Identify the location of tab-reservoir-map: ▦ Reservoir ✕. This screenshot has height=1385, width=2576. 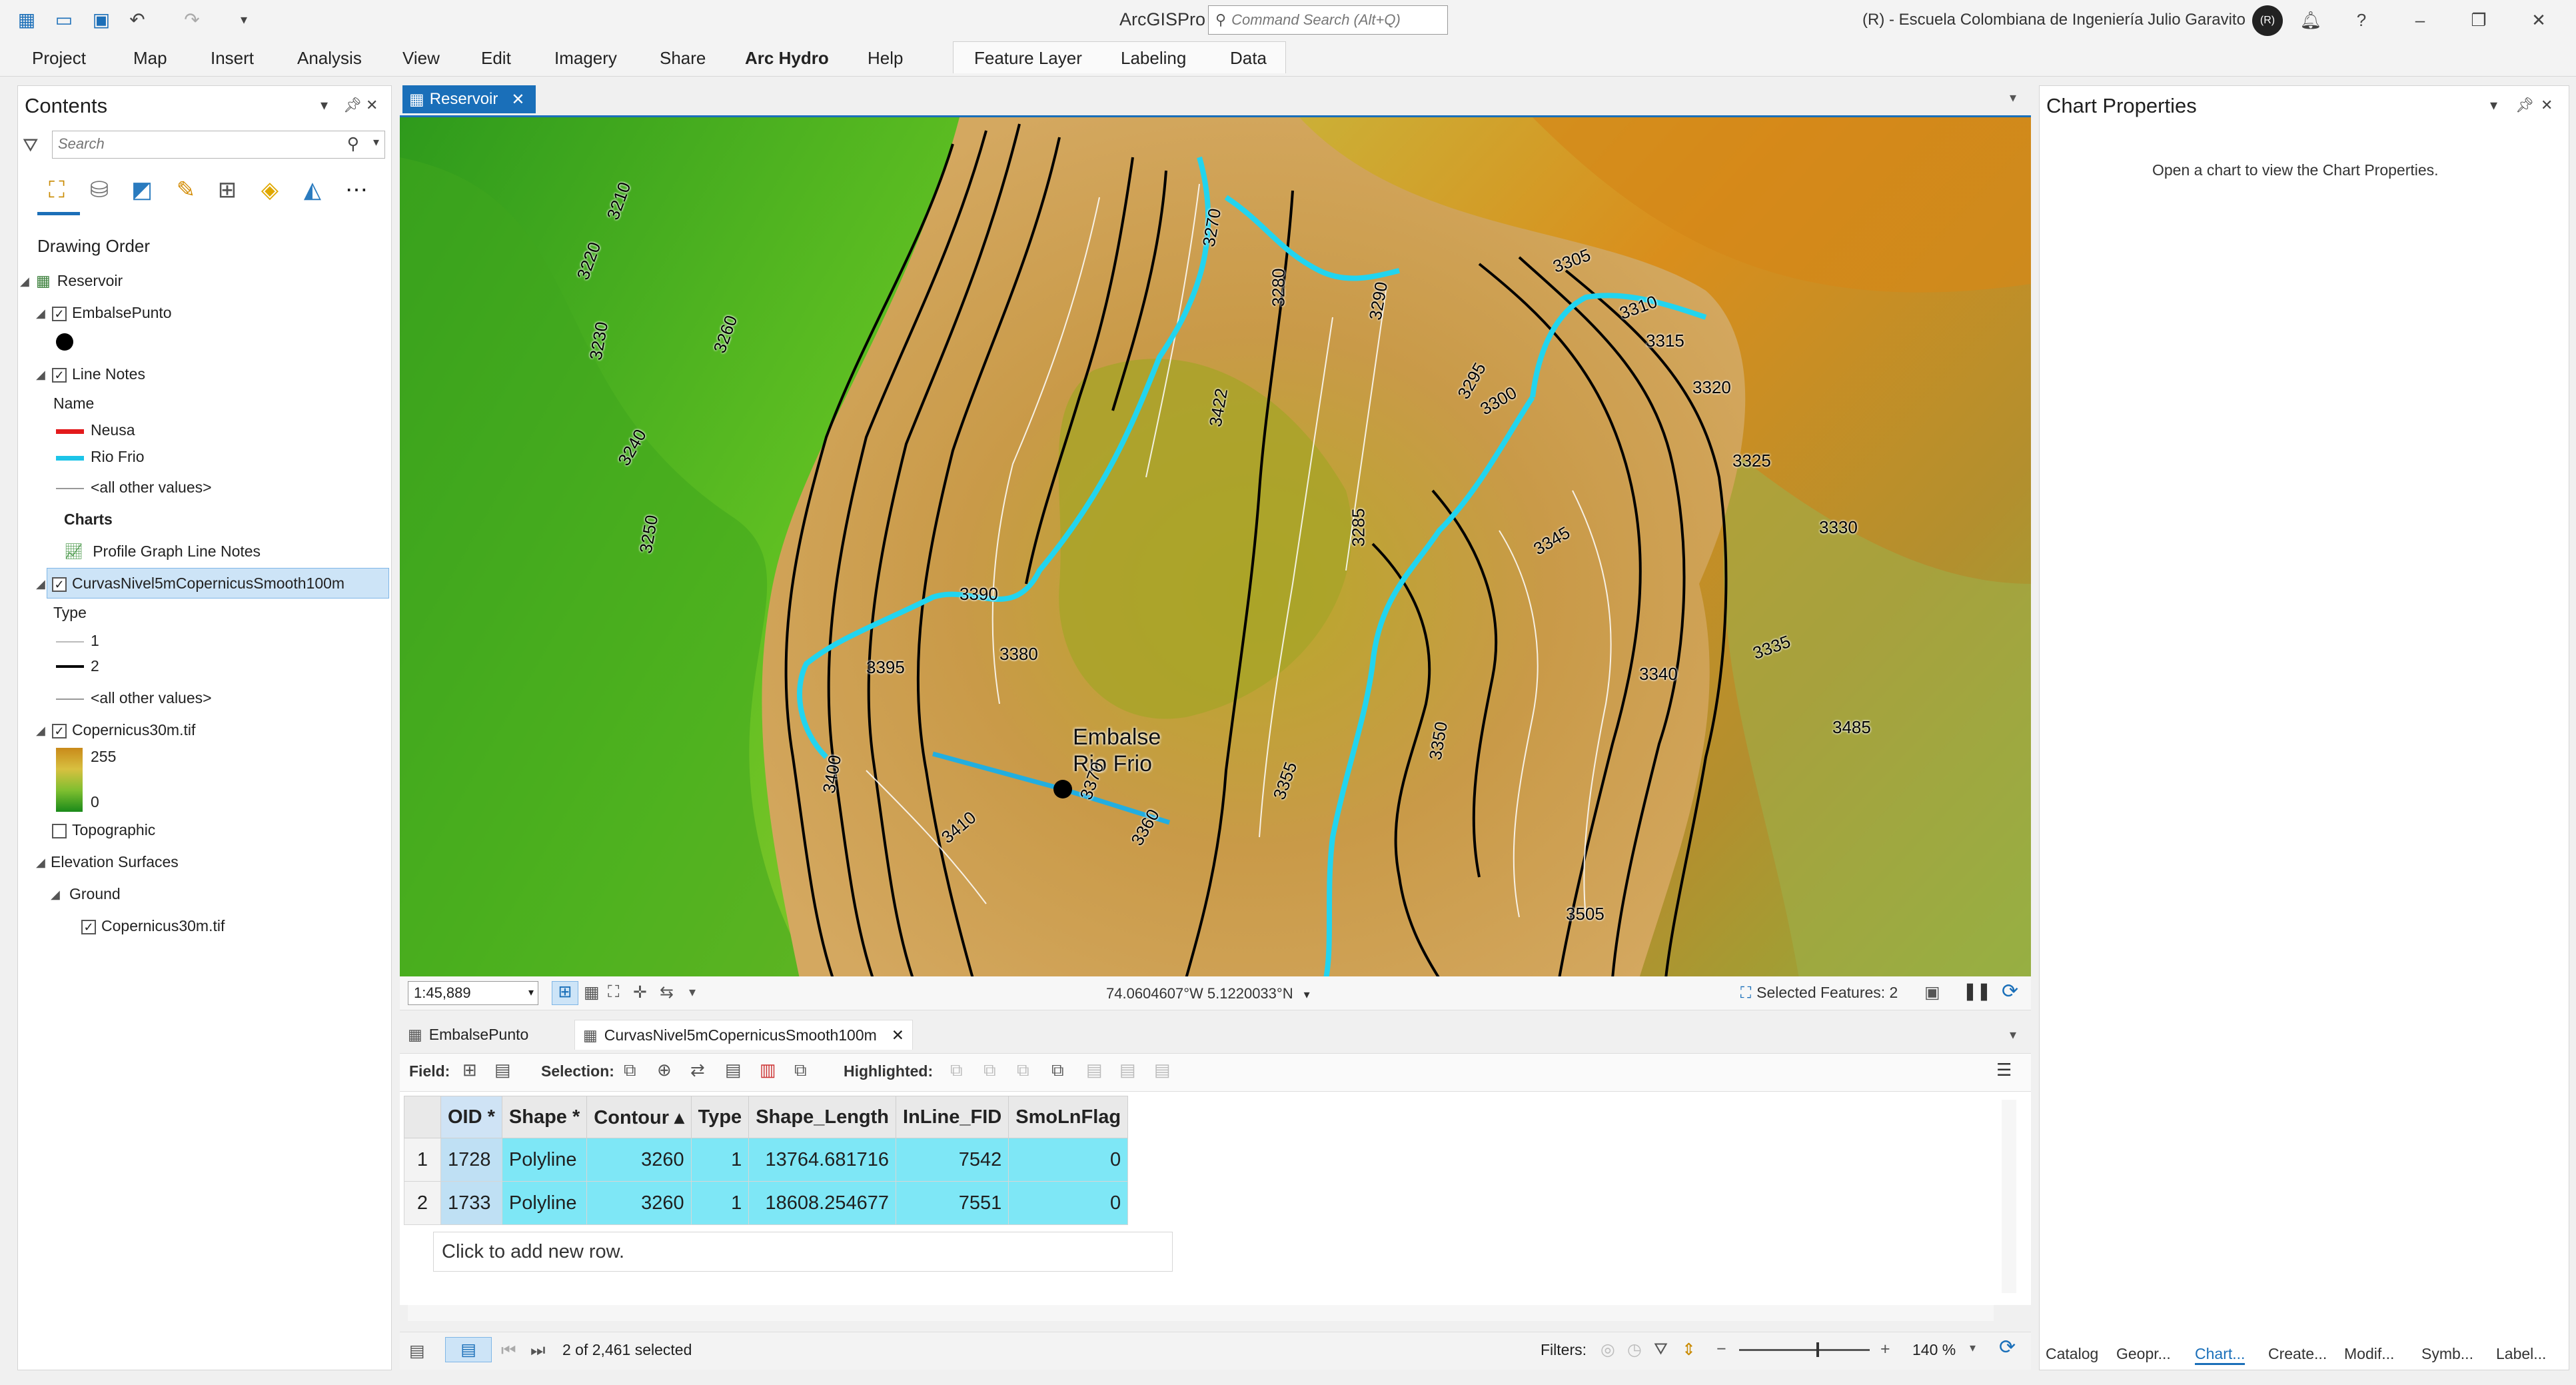
(469, 99).